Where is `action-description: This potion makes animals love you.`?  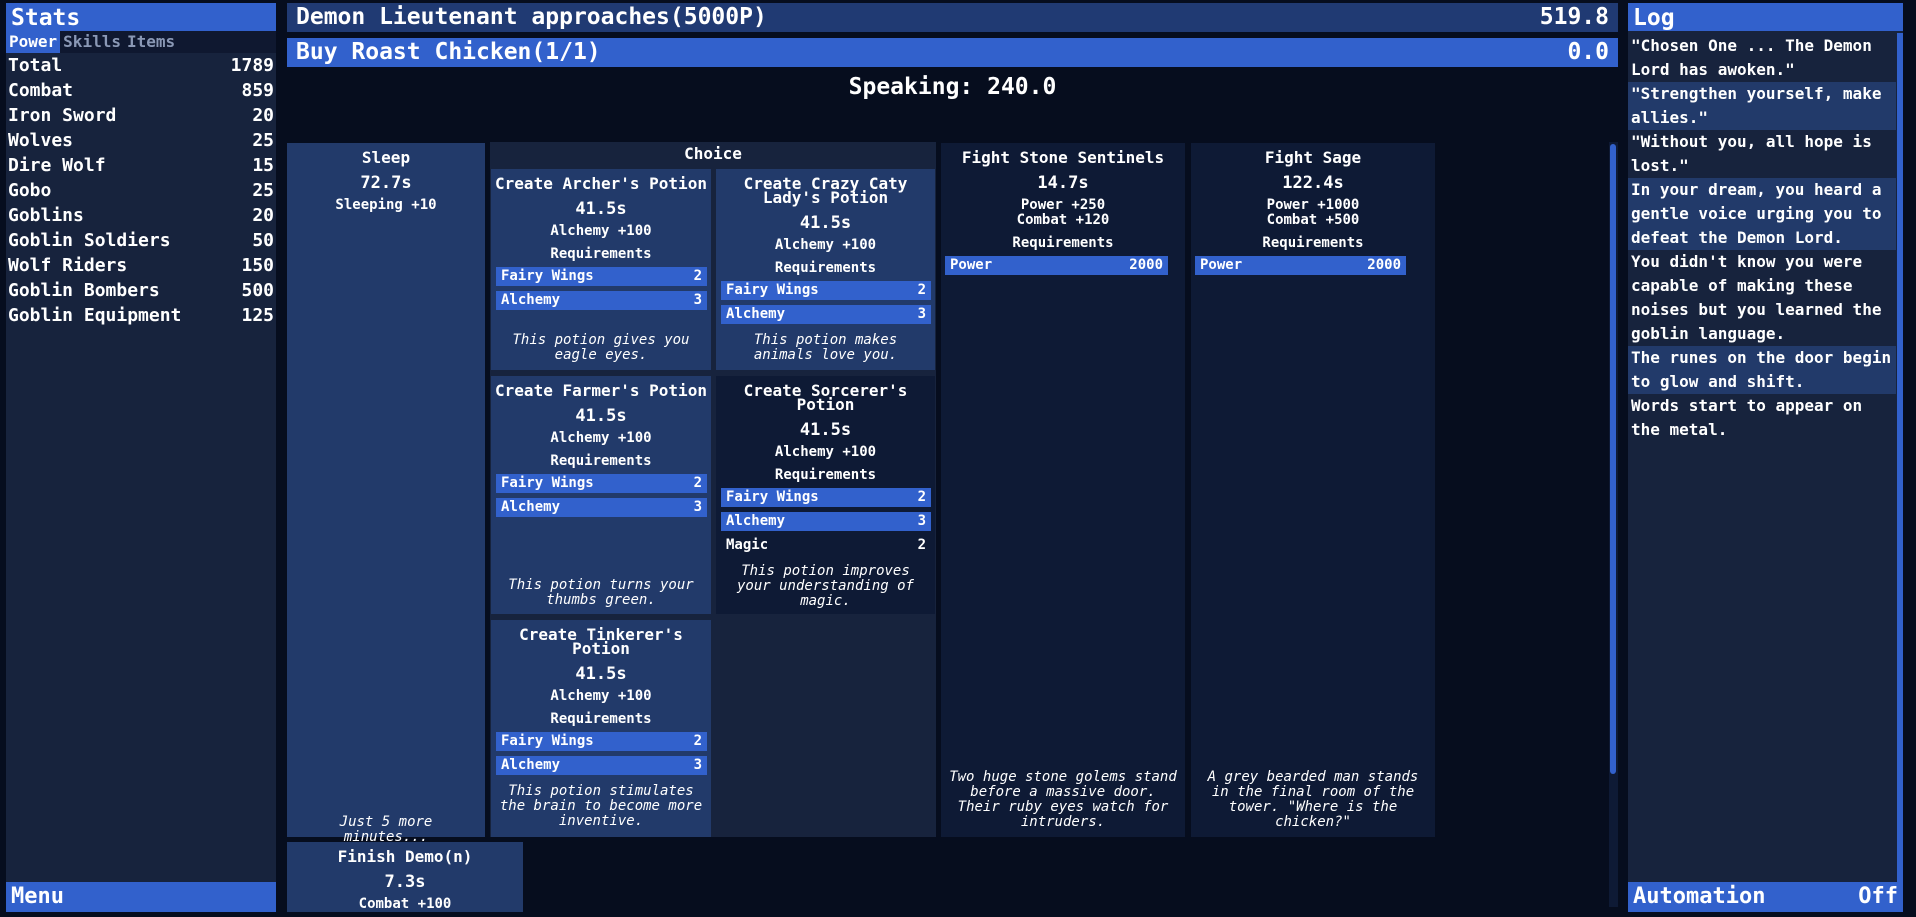
action-description: This potion makes animals love you. is located at coordinates (825, 347).